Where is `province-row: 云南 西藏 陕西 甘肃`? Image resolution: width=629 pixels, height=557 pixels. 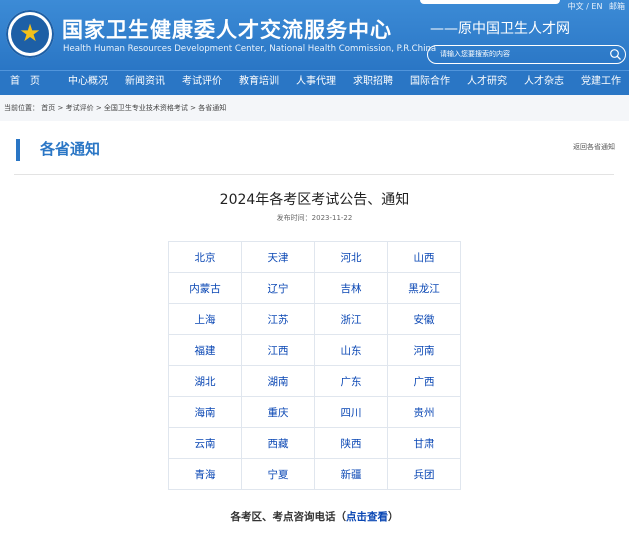
province-row: 云南 西藏 陕西 甘肃 is located at coordinates (314, 443).